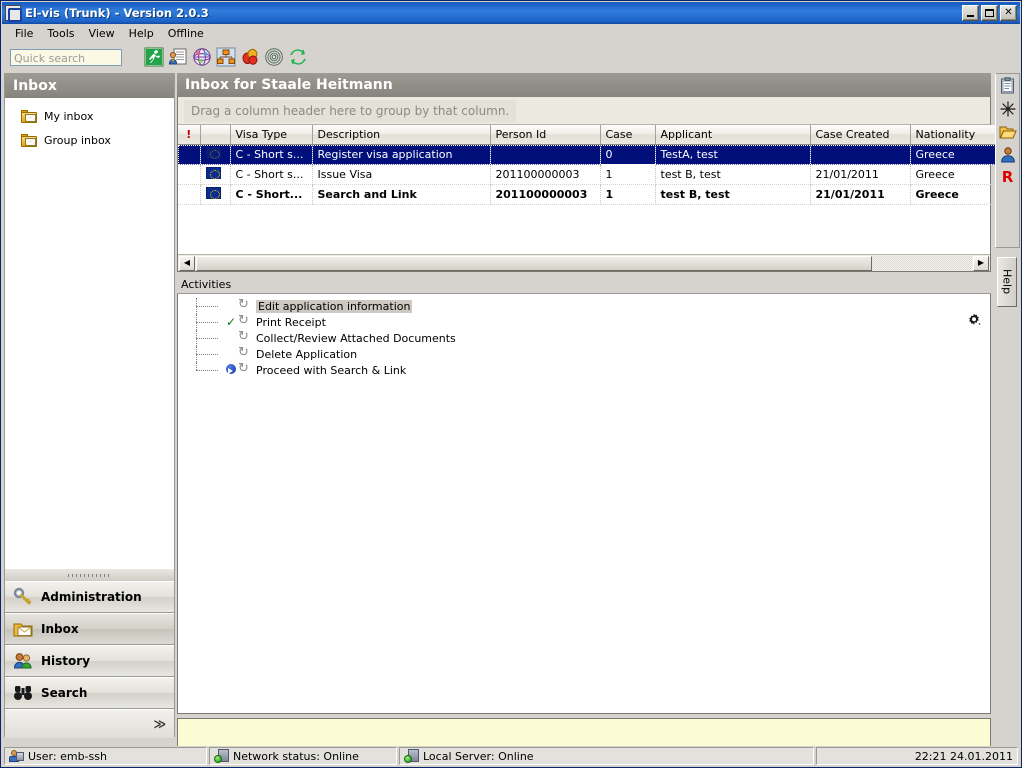 The width and height of the screenshot is (1022, 768). What do you see at coordinates (411, 756) in the screenshot?
I see `local-server-icon` at bounding box center [411, 756].